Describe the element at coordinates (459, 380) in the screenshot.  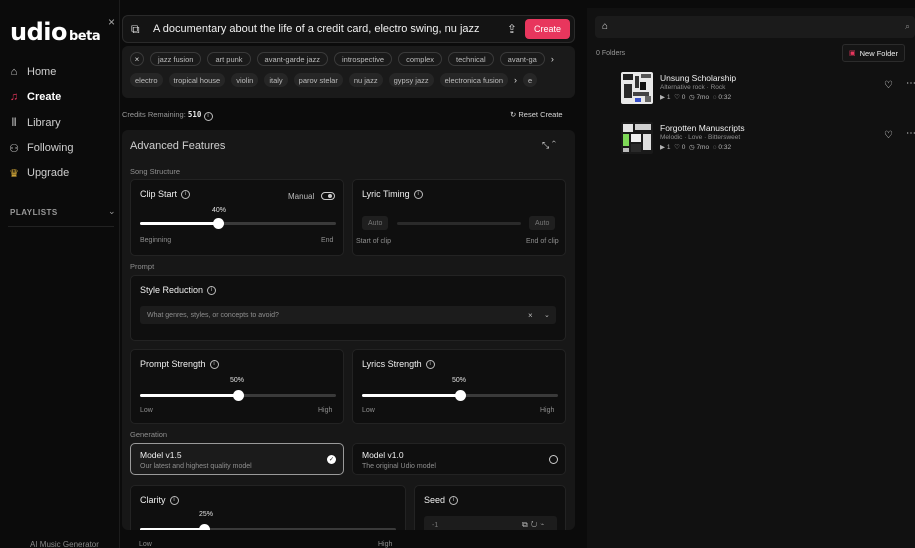
I see `lyrics-strength-value: 50%` at that location.